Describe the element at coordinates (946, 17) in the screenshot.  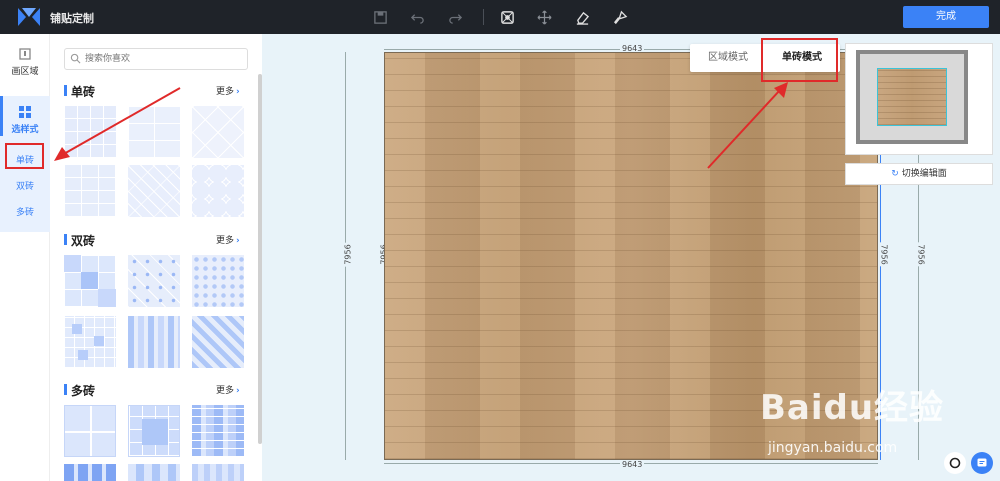
I see `done-button: 完成` at that location.